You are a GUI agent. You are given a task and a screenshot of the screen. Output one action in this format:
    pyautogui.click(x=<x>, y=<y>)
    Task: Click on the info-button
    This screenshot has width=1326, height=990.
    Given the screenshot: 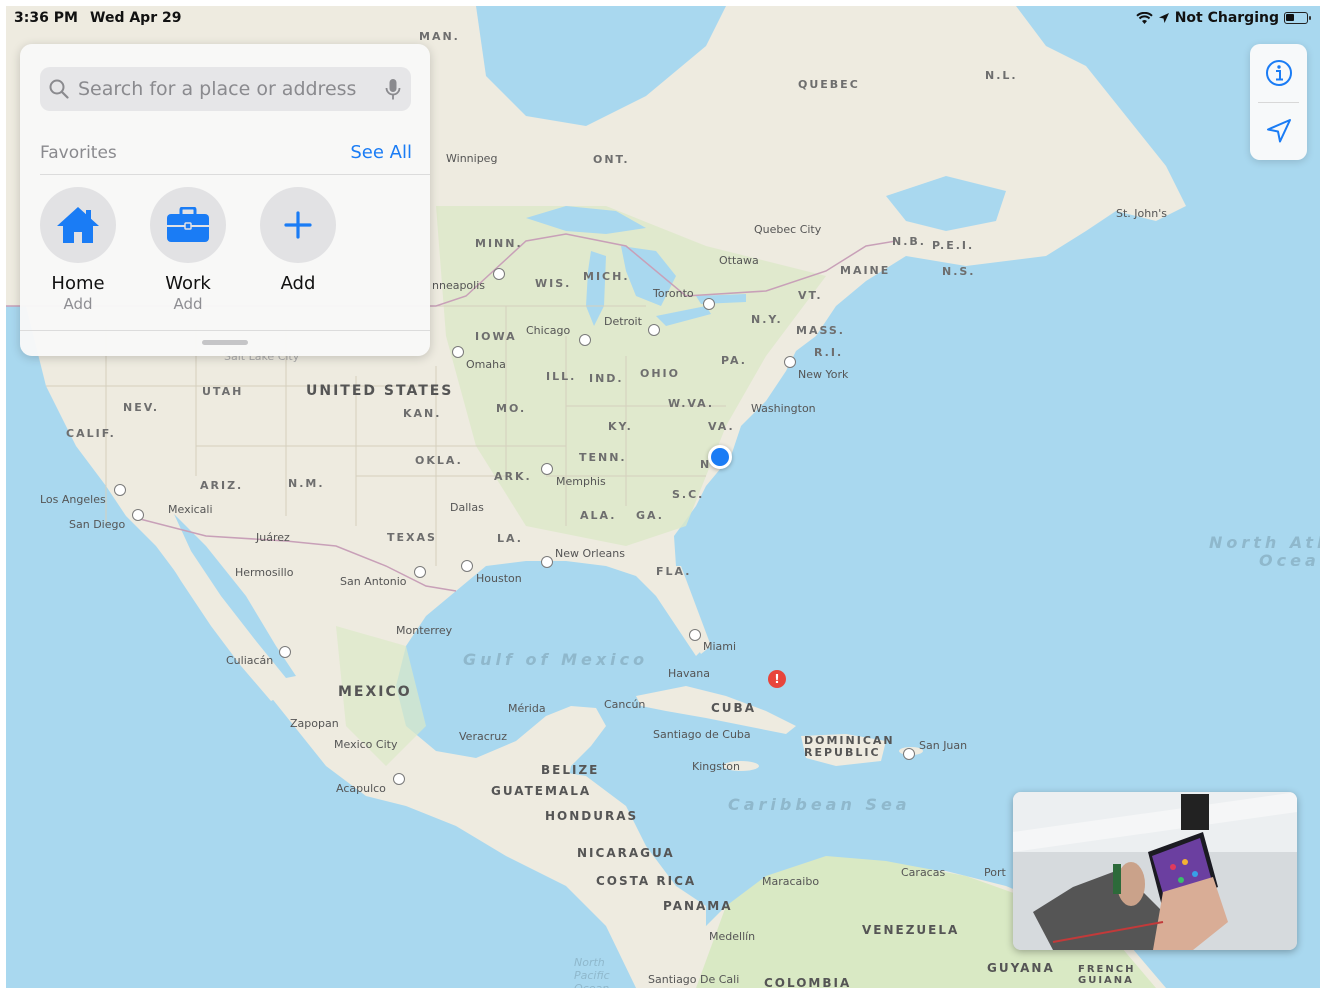 What is the action you would take?
    pyautogui.click(x=1278, y=73)
    